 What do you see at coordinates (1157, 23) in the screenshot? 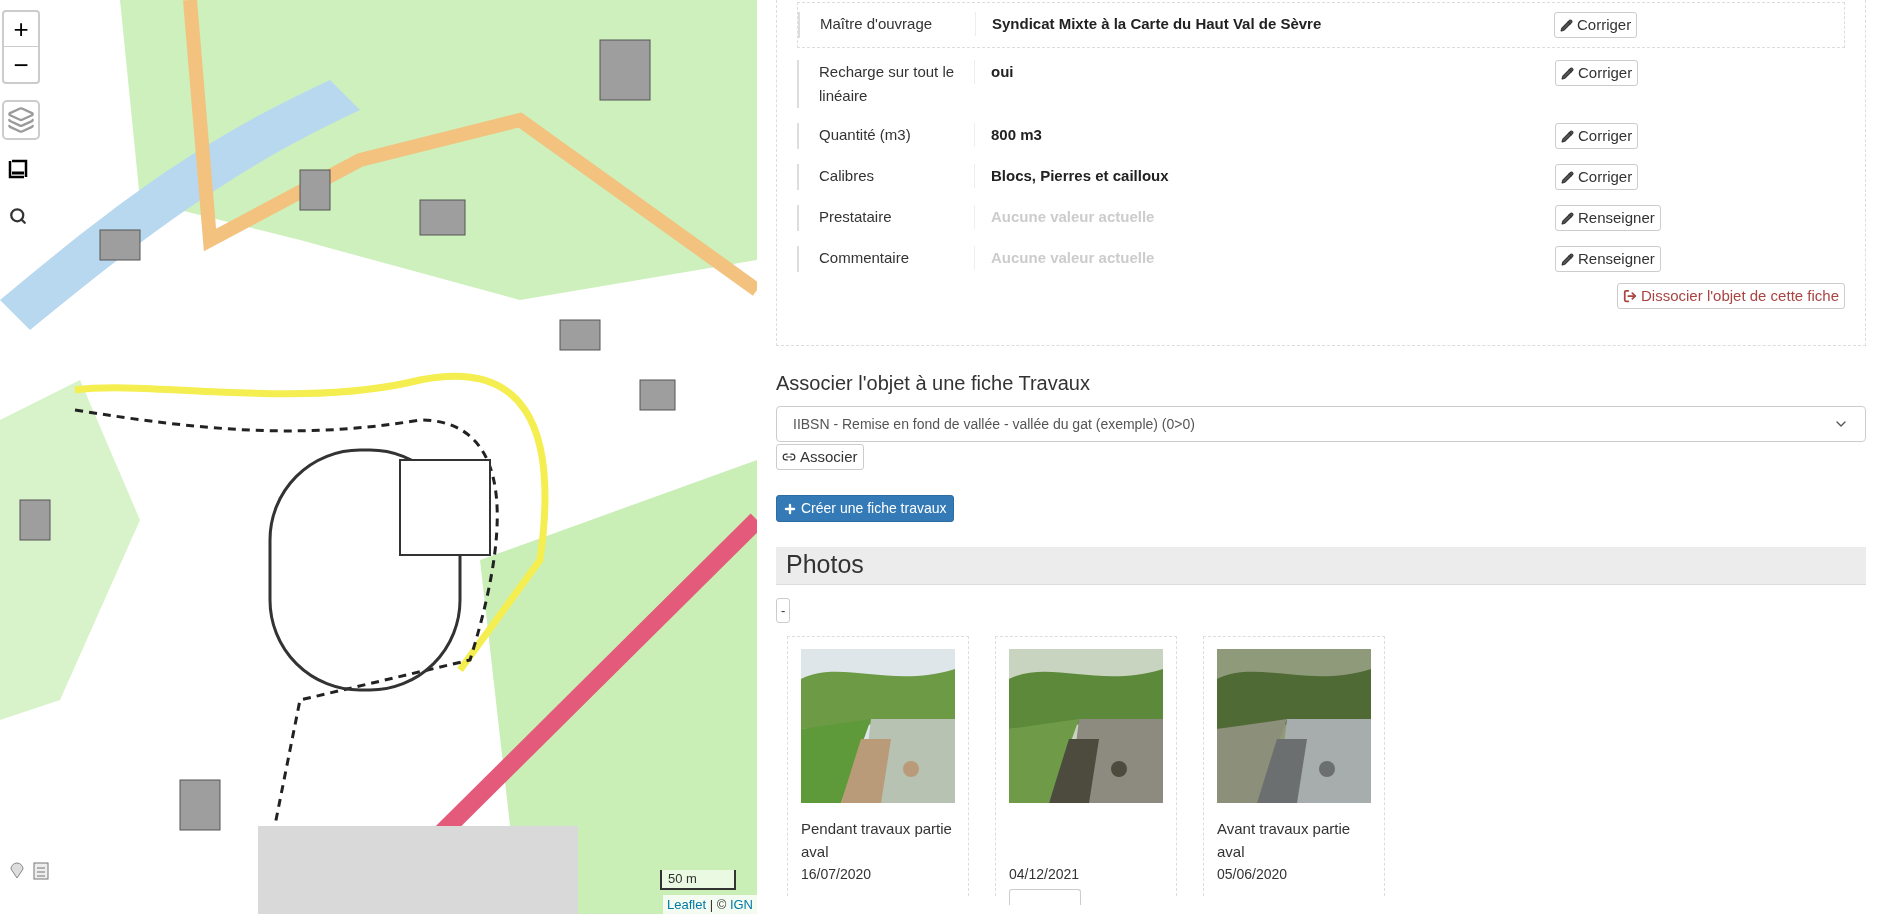
I see `field-value: Syndicat Mixte à la Carte du Haut Val de Sèvre` at bounding box center [1157, 23].